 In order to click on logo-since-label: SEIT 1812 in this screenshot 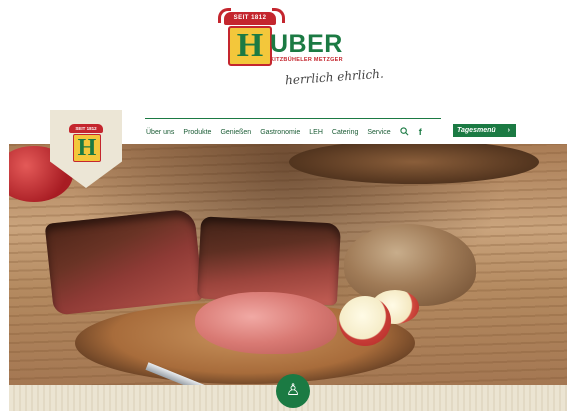, I will do `click(250, 18)`.